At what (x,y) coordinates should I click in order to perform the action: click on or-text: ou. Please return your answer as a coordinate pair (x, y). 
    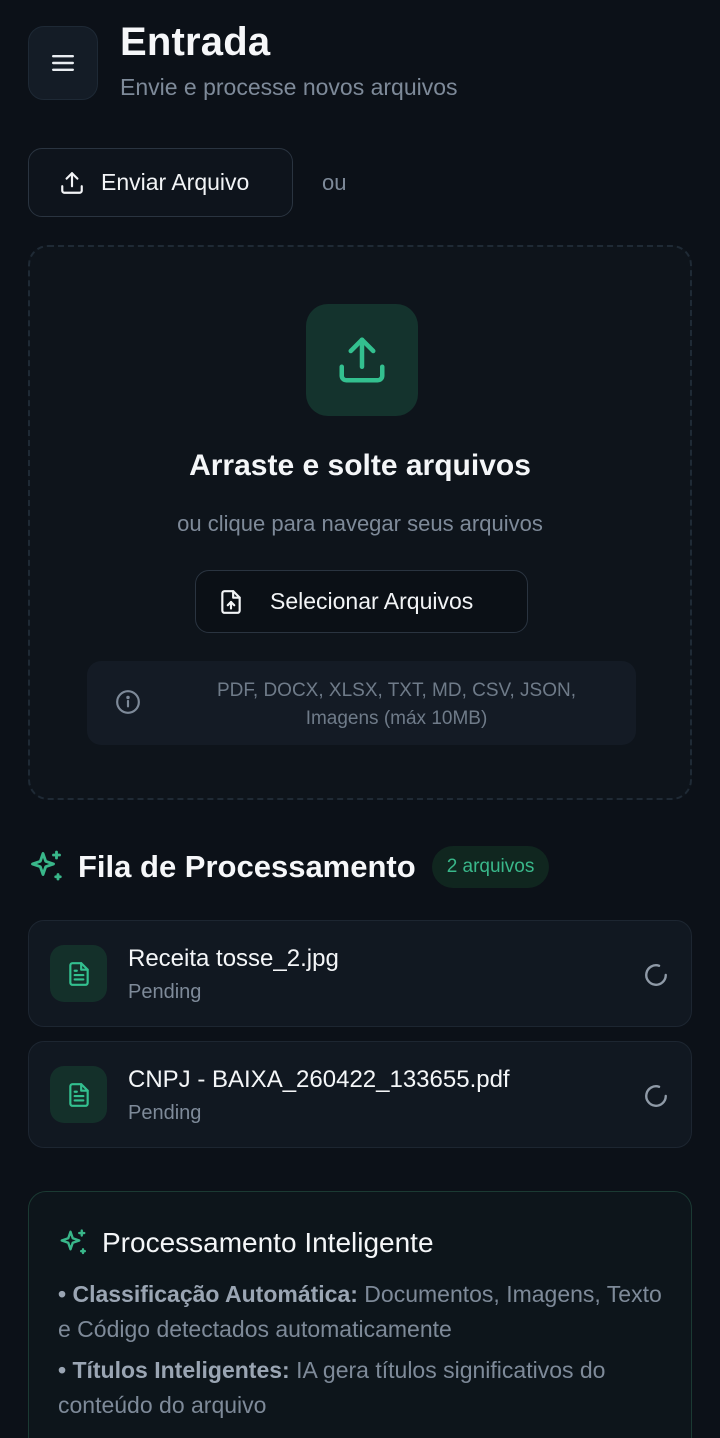
    Looking at the image, I should click on (334, 182).